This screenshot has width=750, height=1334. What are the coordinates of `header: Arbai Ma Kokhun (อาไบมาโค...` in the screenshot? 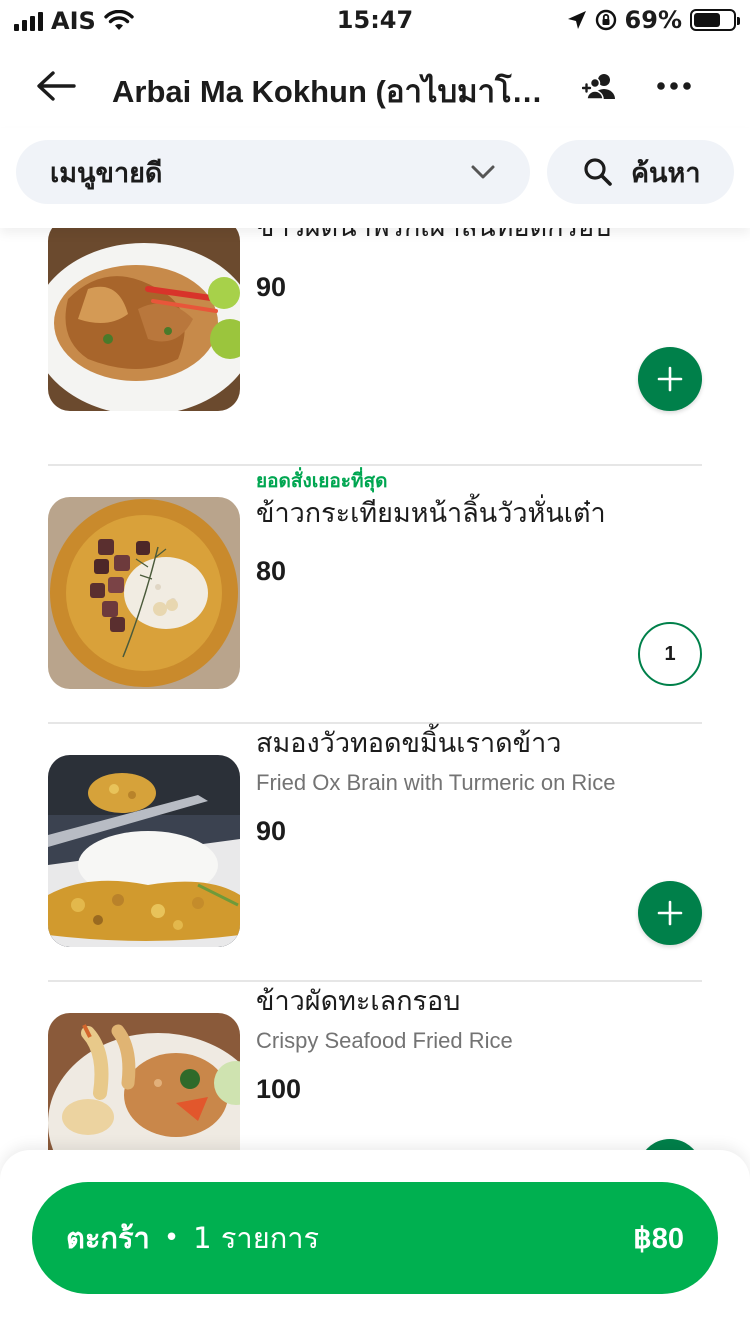 It's located at (375, 86).